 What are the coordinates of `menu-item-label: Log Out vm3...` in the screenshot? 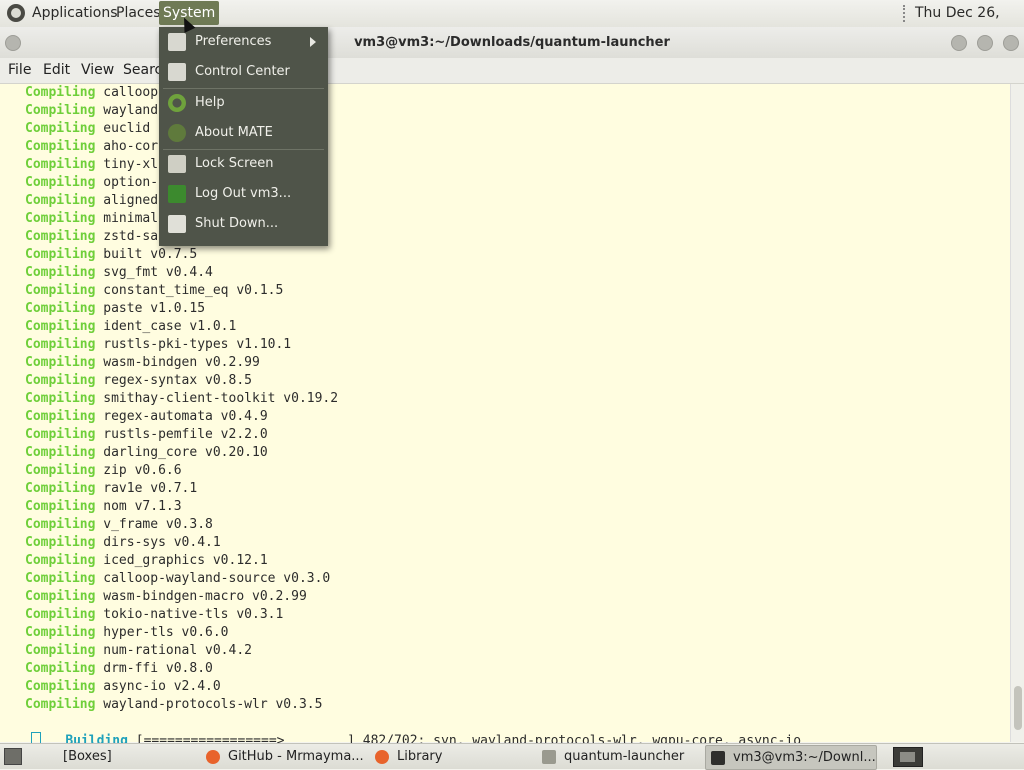 It's located at (243, 193).